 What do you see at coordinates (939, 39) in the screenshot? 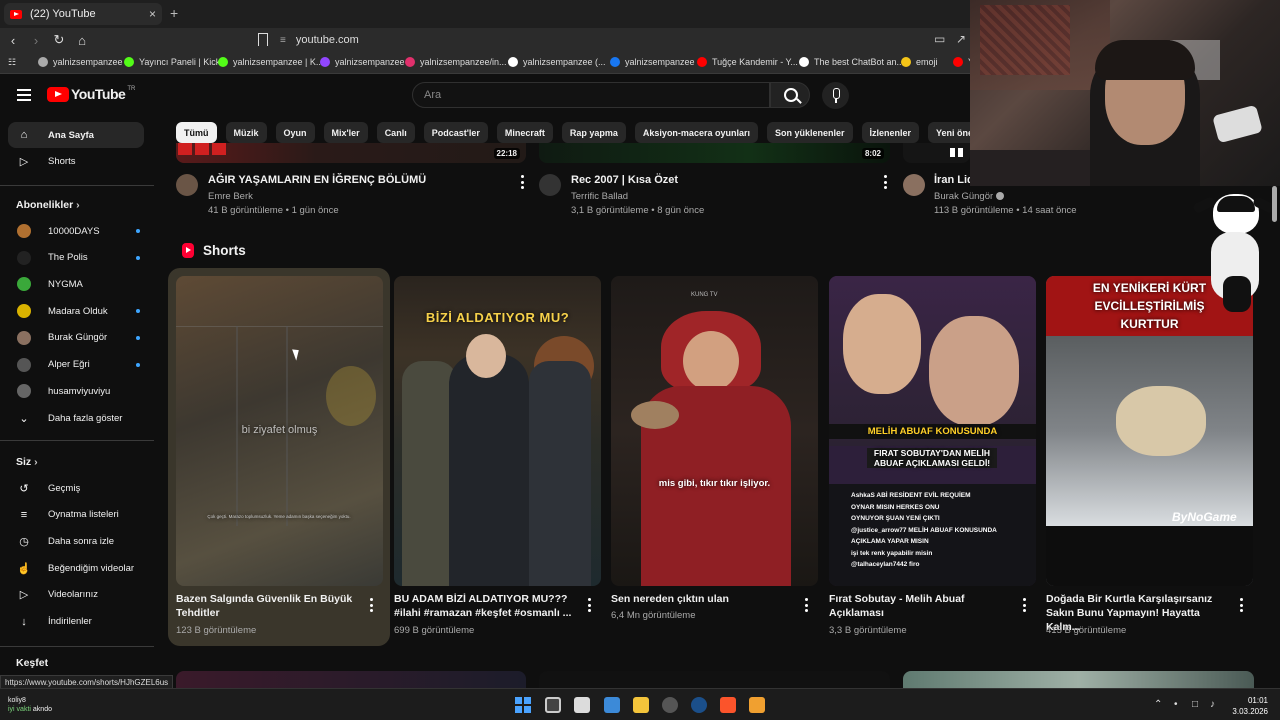
I see `cast-icon: ▭` at bounding box center [939, 39].